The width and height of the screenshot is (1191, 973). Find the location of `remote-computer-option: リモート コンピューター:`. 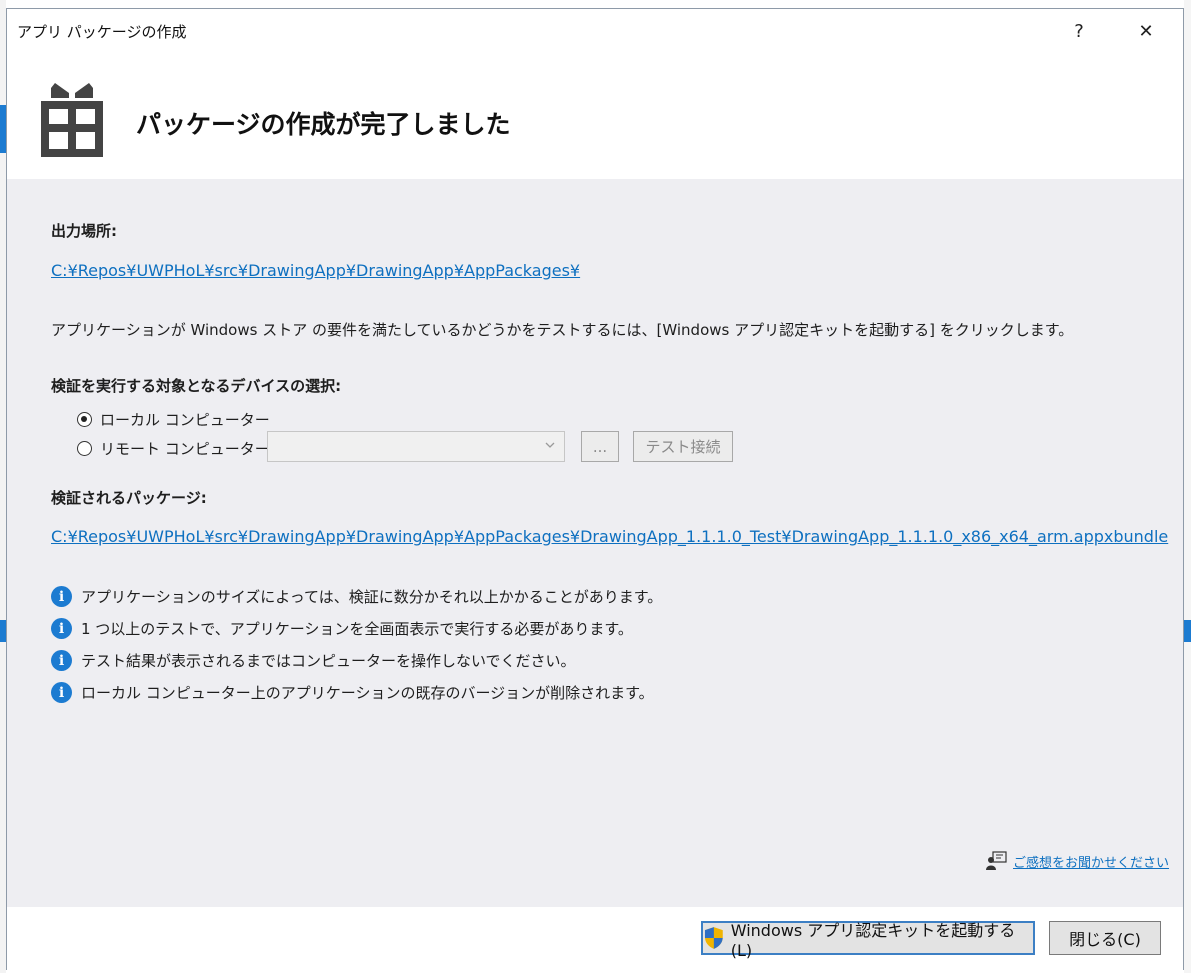

remote-computer-option: リモート コンピューター: is located at coordinates (176, 448).